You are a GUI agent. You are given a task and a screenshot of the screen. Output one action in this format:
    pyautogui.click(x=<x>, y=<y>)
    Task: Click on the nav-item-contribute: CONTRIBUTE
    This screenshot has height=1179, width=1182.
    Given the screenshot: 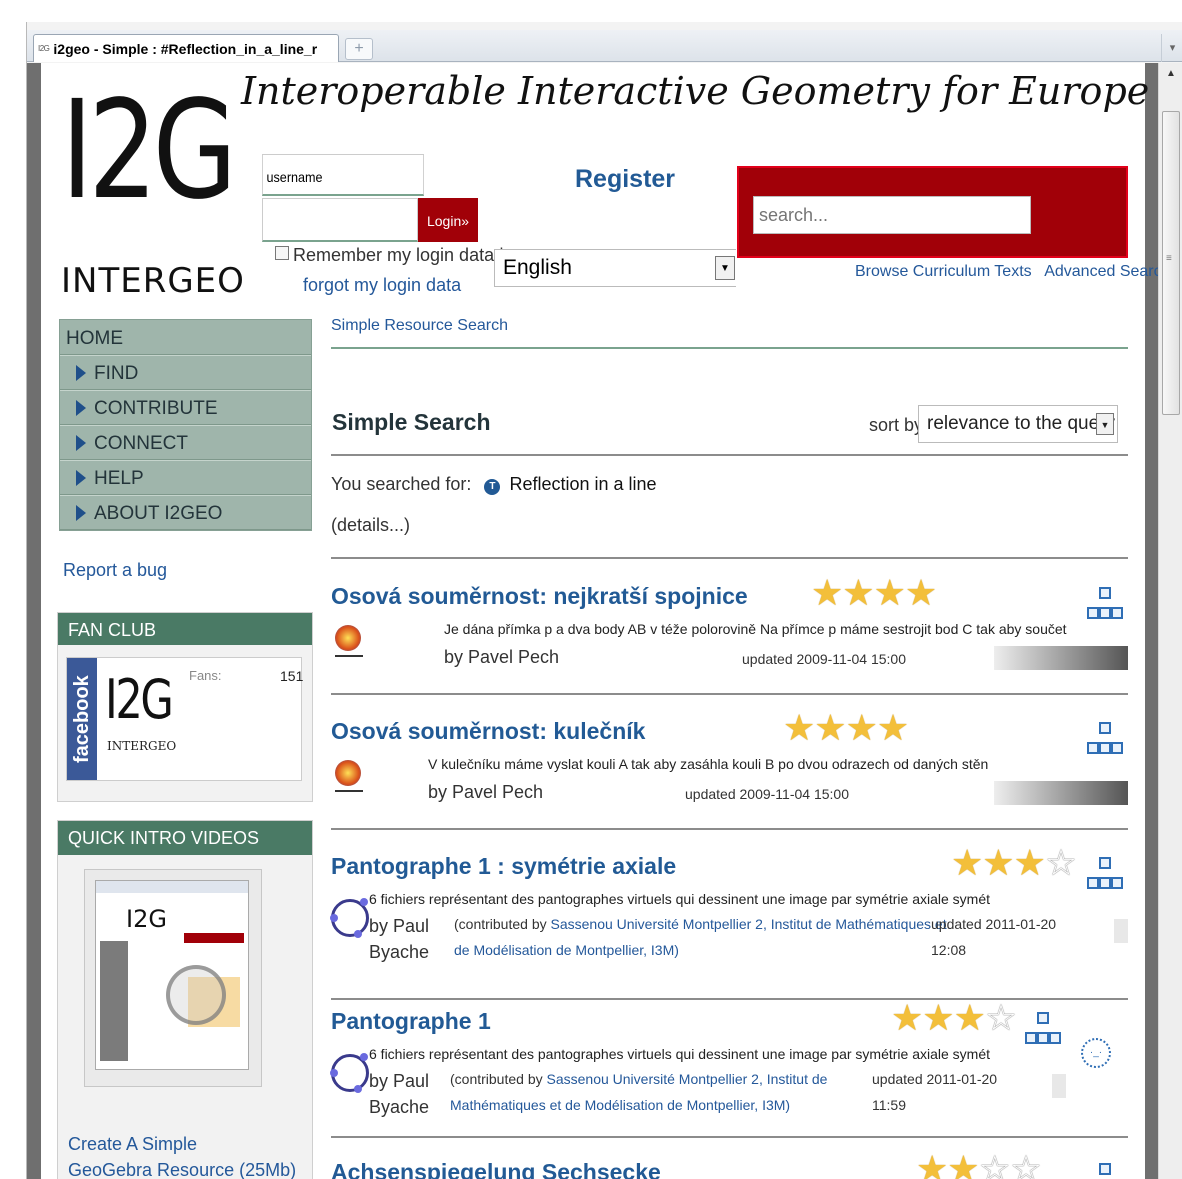 What is the action you would take?
    pyautogui.click(x=185, y=407)
    